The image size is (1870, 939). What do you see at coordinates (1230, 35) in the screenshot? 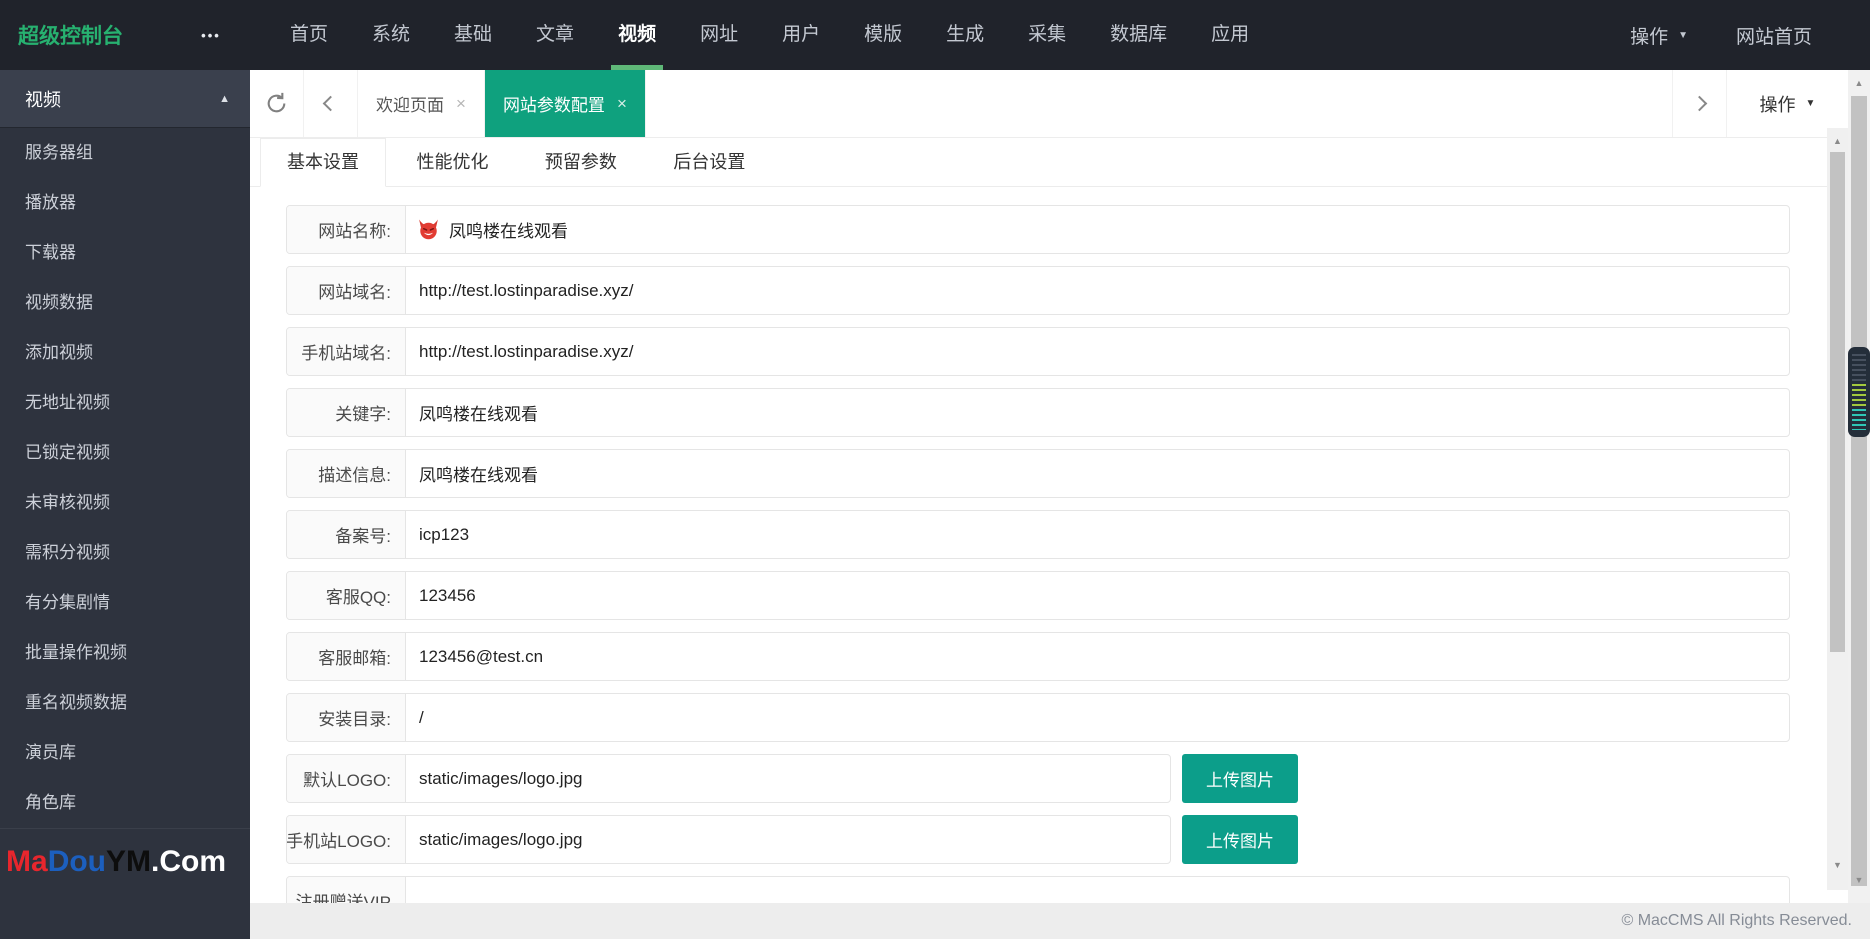
I see `menu-item-app: 应用` at bounding box center [1230, 35].